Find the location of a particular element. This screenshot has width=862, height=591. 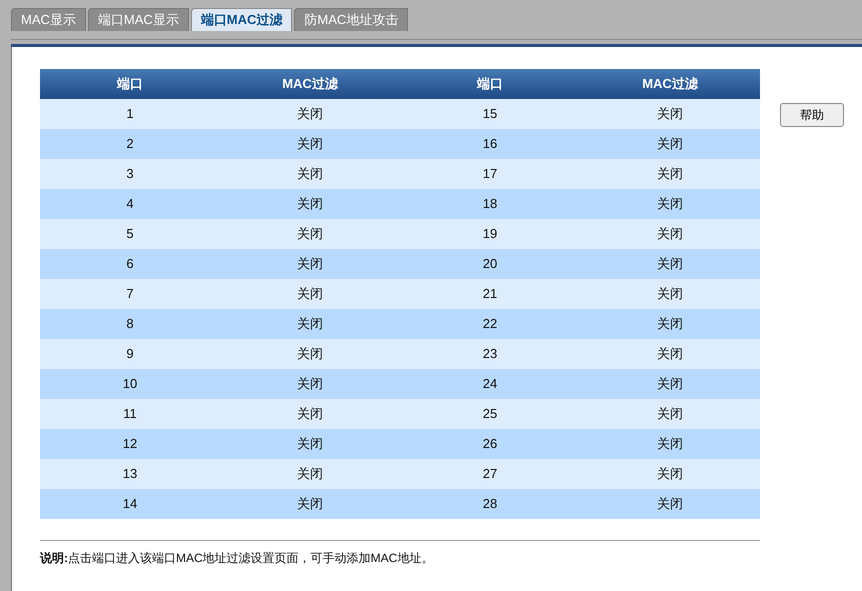

port-cell: 18 is located at coordinates (490, 204).